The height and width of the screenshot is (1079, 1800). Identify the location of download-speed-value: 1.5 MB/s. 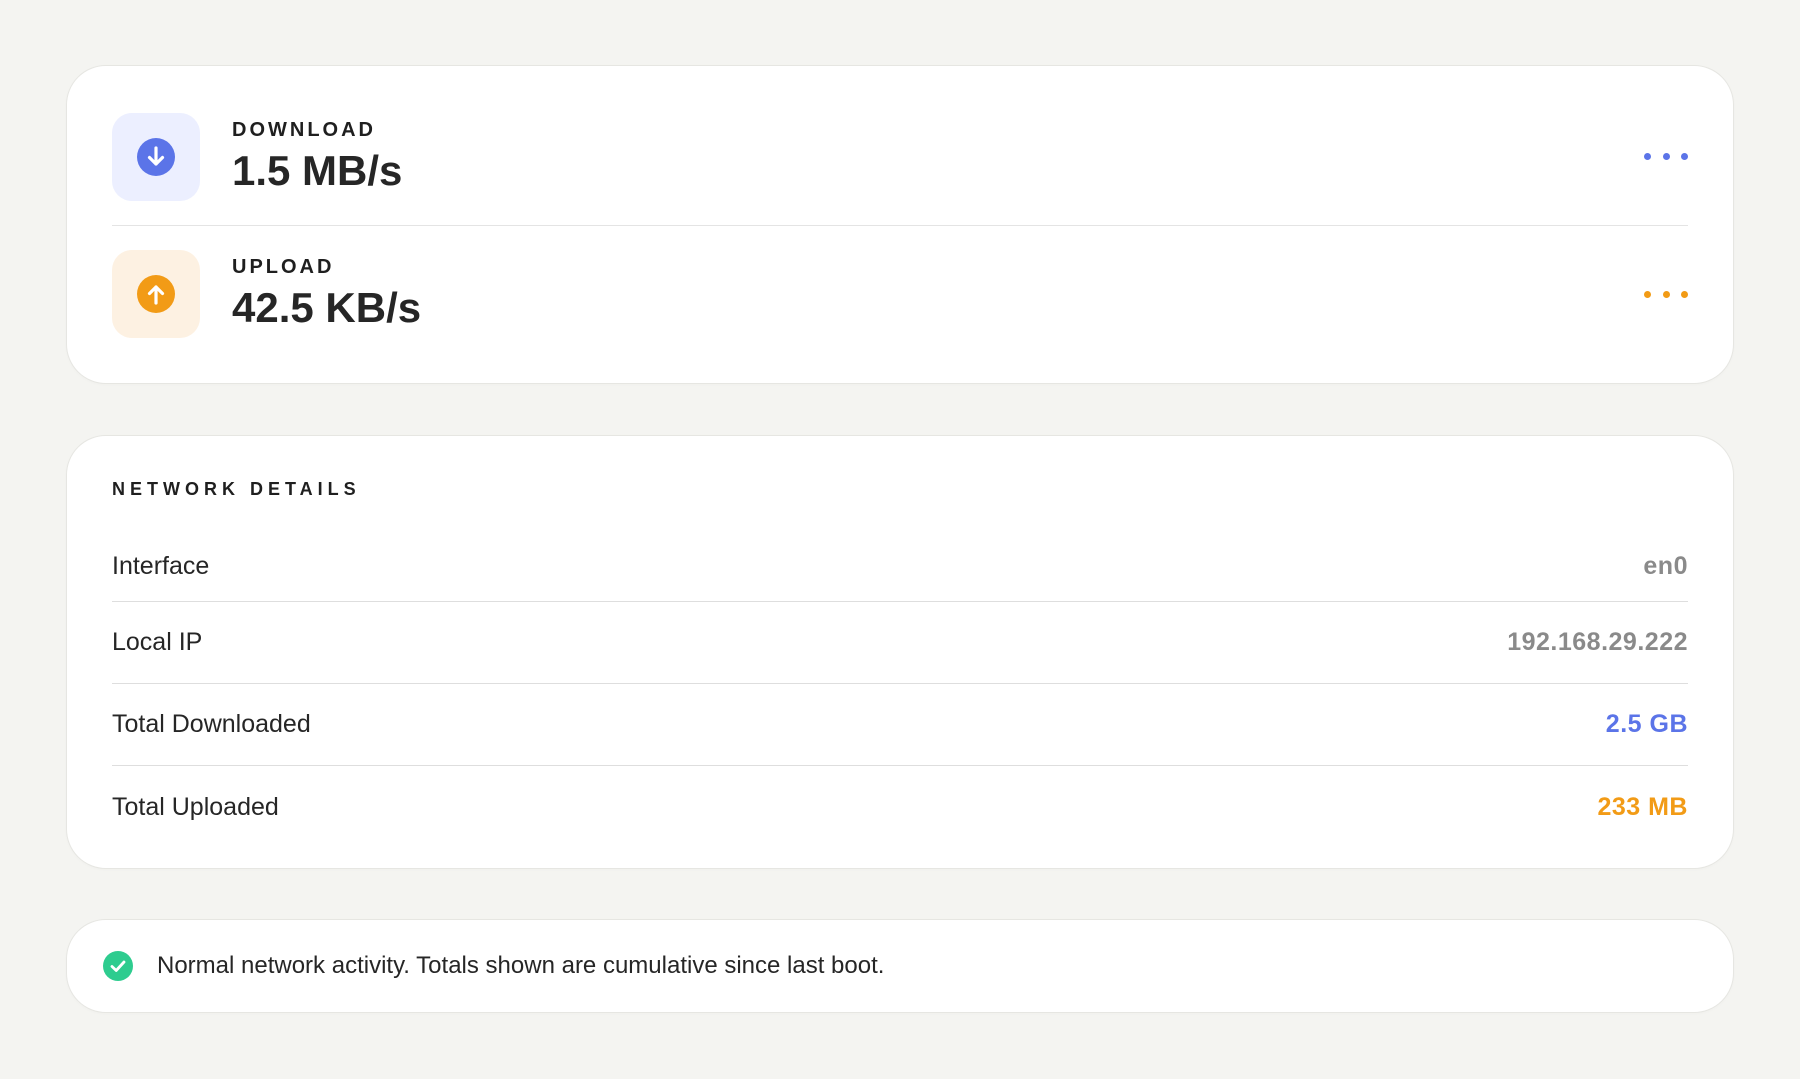
(317, 170).